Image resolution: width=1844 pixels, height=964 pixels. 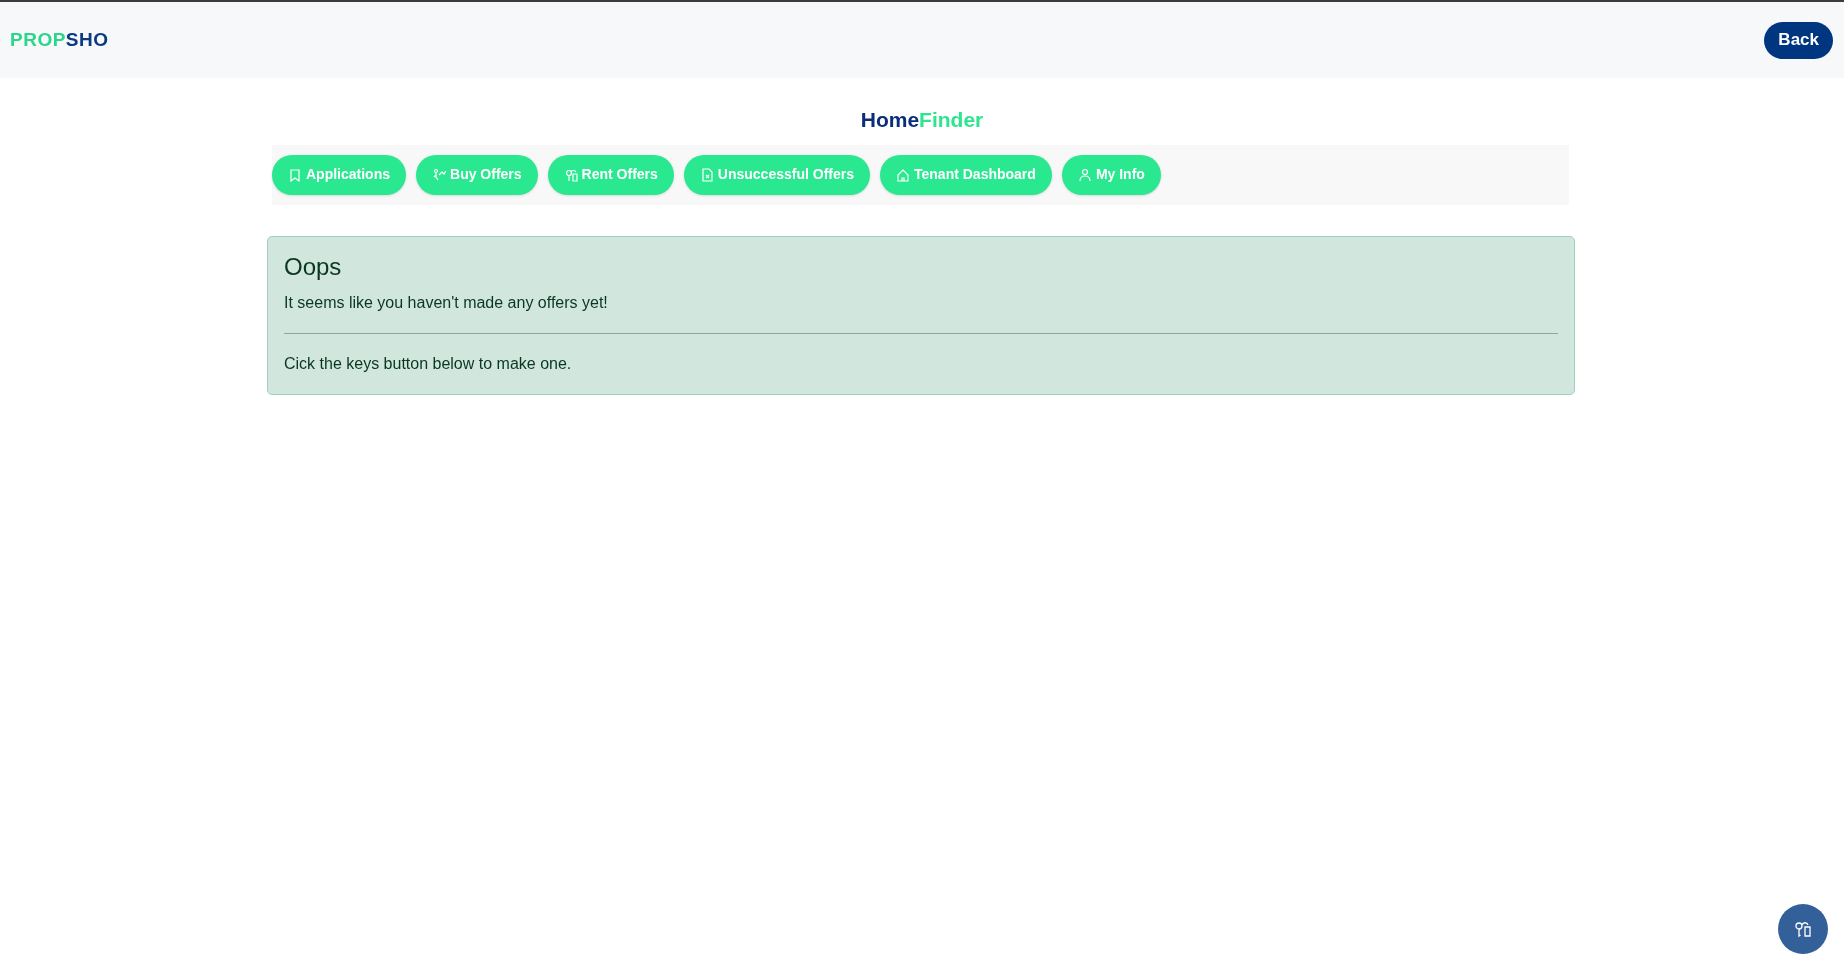 I want to click on nav-tab: Buy Offers, so click(x=477, y=174).